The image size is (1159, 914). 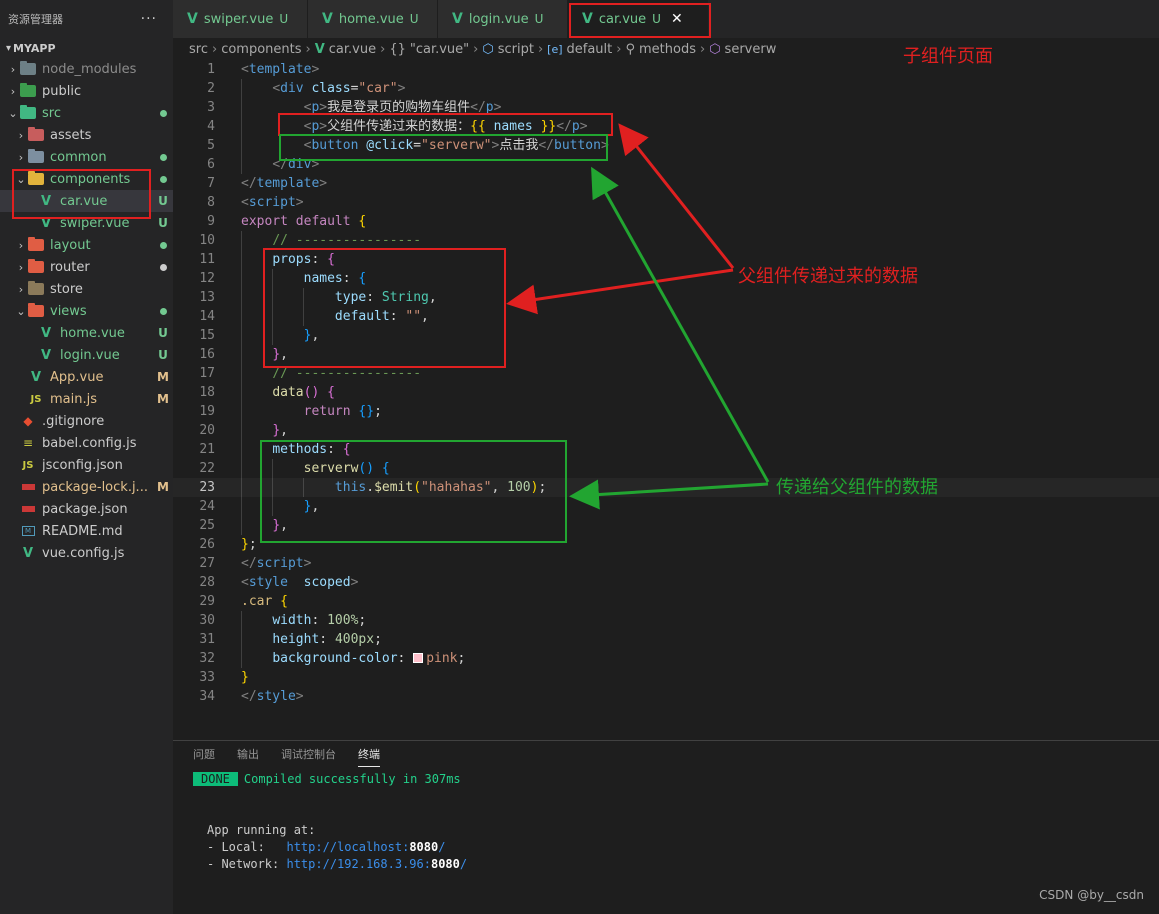 I want to click on tab-debug-console: 调试控制台, so click(x=308, y=754).